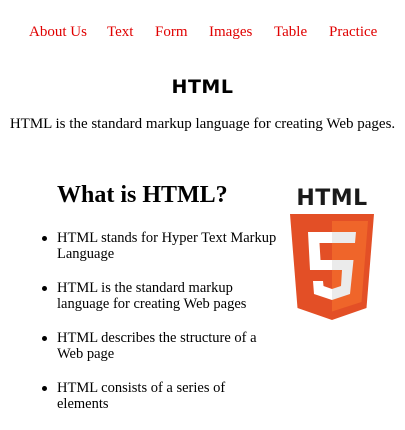 Image resolution: width=405 pixels, height=430 pixels. What do you see at coordinates (171, 32) in the screenshot?
I see `nav-link-form: Form` at bounding box center [171, 32].